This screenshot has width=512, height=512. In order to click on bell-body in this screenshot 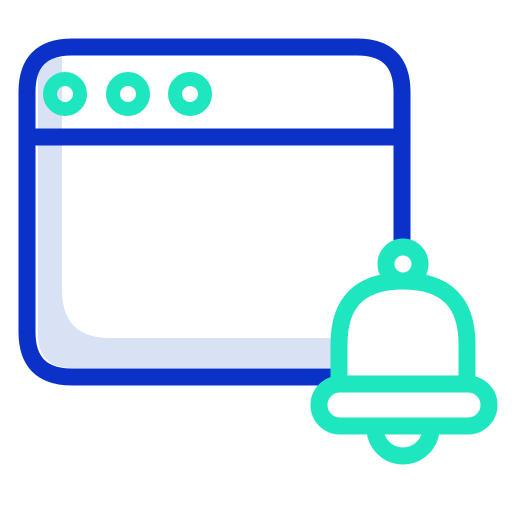, I will do `click(403, 332)`.